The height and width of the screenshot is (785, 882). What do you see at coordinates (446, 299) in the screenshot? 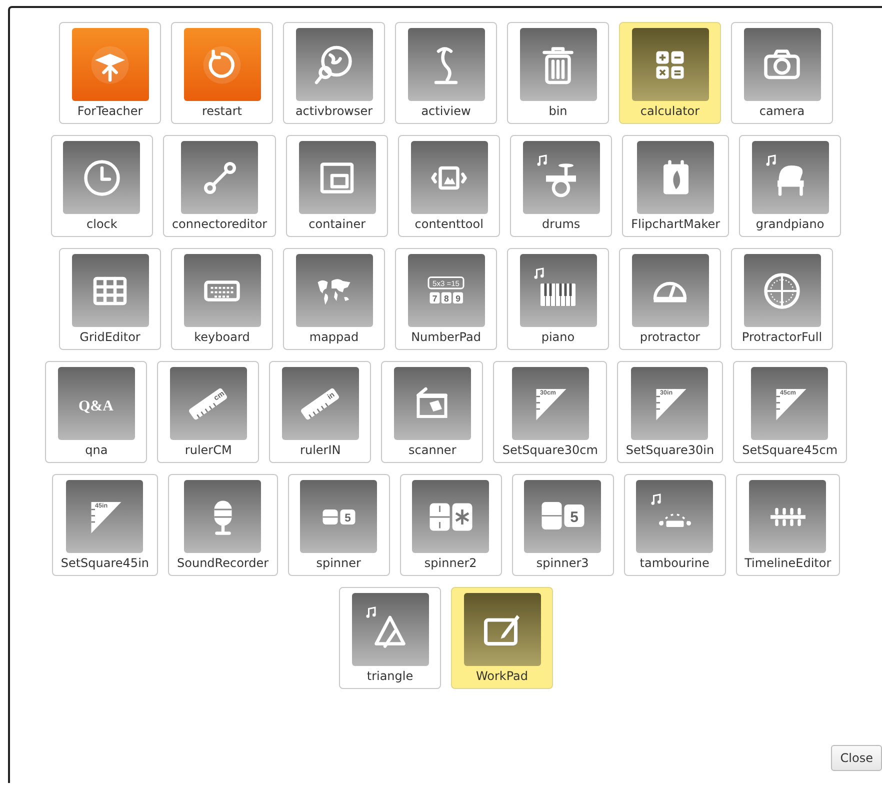
I see `tool-tile: 5x3 =15 7 8 9 NumberPad` at bounding box center [446, 299].